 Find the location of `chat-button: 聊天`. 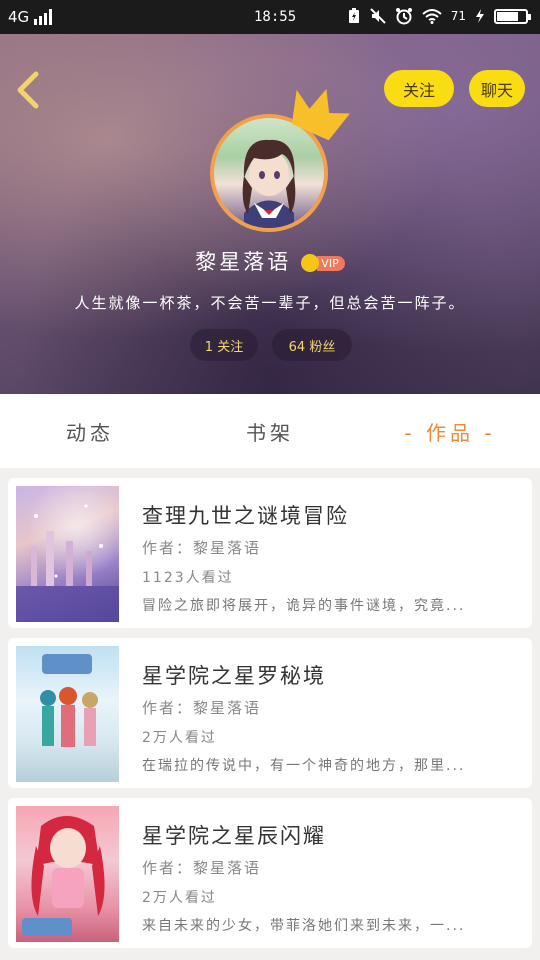

chat-button: 聊天 is located at coordinates (497, 88).